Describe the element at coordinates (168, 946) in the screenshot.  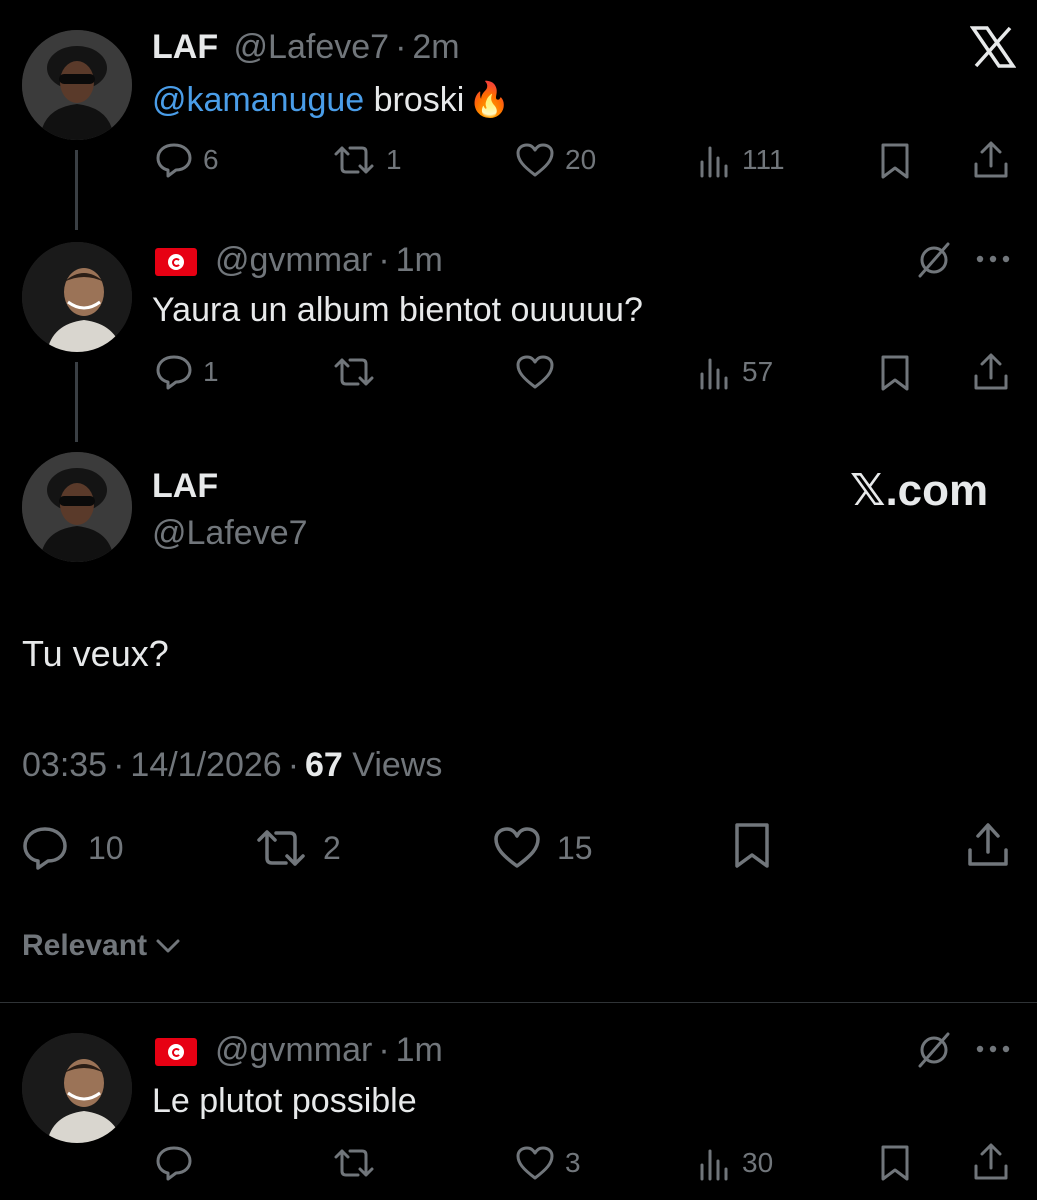
I see `chevron-down-icon` at that location.